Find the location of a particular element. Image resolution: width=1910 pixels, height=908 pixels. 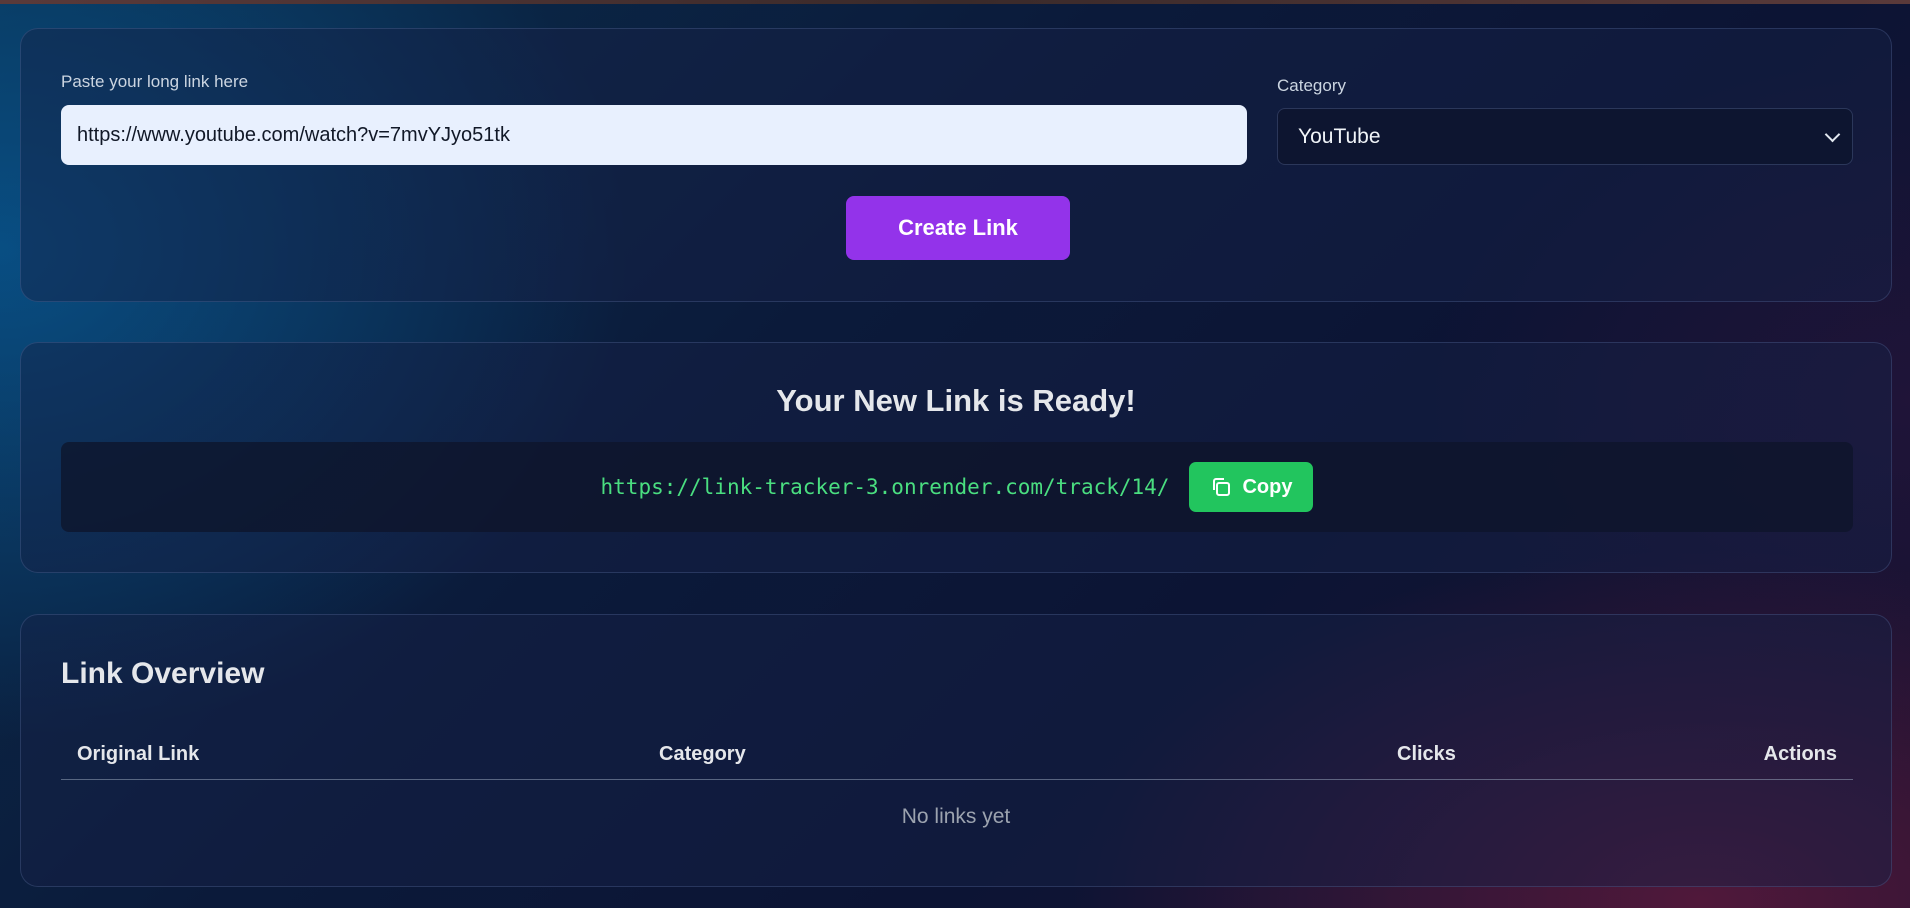

empty-table-message: No links yet is located at coordinates (956, 816).